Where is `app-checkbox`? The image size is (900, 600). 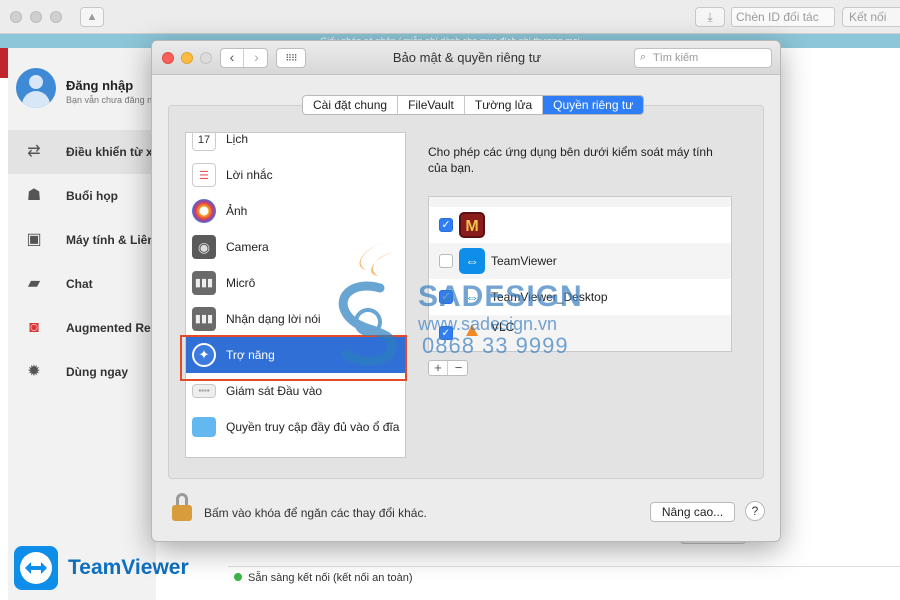 app-checkbox is located at coordinates (446, 261).